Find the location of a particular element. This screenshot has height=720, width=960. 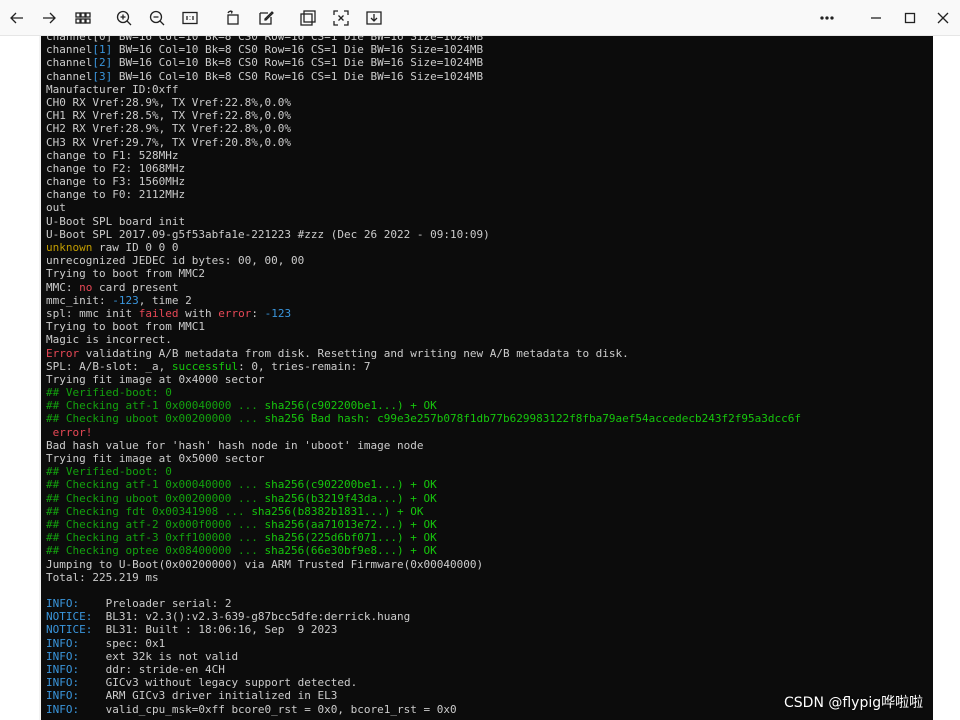

terminal-line: INFO: ext 32k is not valid is located at coordinates (423, 656).